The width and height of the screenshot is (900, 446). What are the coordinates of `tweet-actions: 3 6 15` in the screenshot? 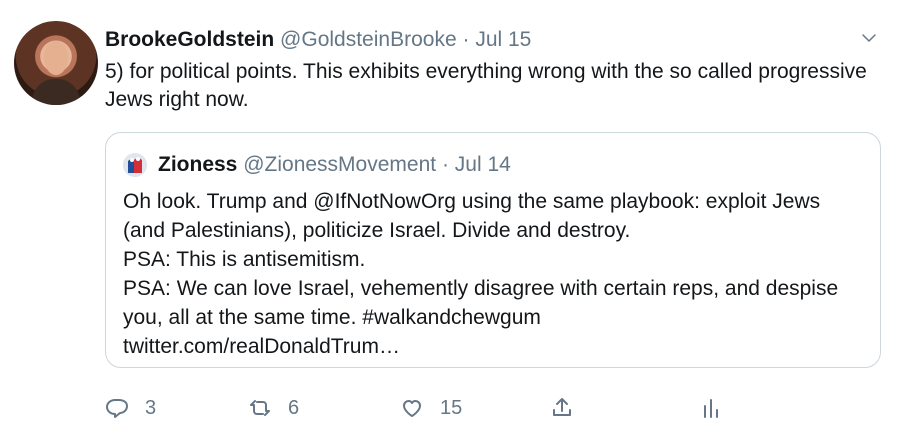 It's located at (483, 408).